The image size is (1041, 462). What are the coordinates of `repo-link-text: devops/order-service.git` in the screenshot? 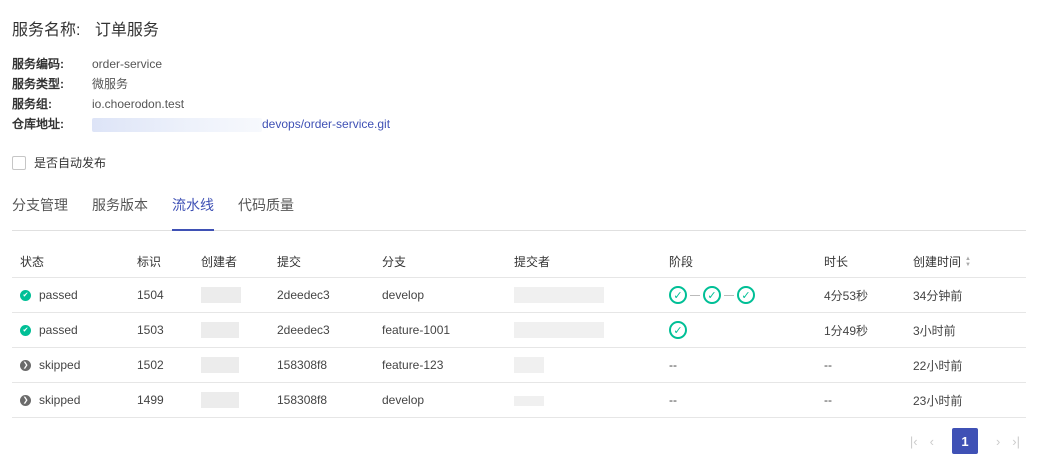 It's located at (326, 124).